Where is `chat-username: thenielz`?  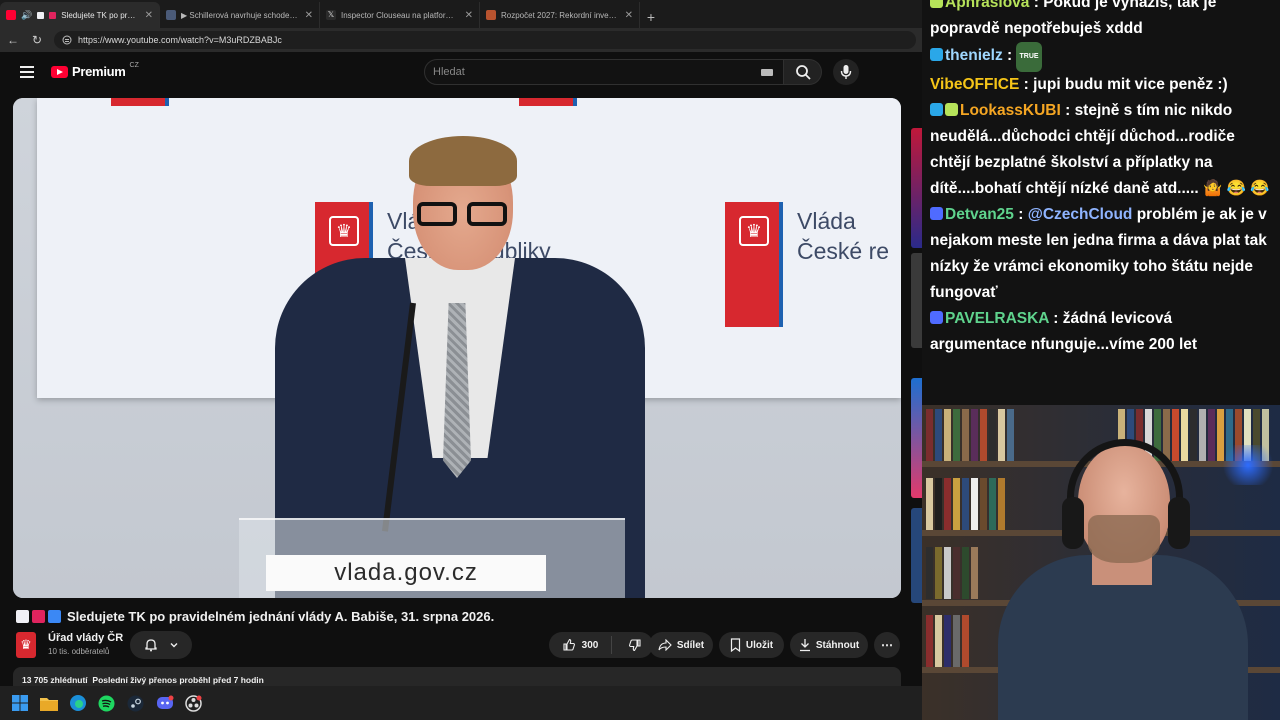 chat-username: thenielz is located at coordinates (974, 55).